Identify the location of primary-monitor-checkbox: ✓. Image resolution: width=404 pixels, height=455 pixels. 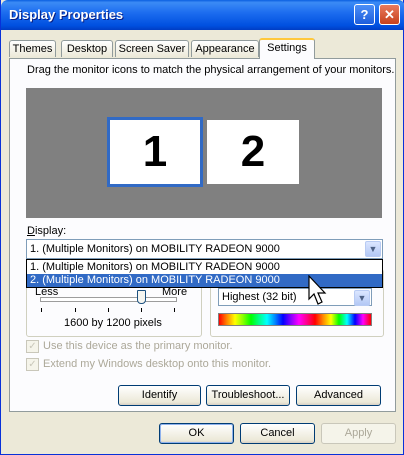
(32, 346).